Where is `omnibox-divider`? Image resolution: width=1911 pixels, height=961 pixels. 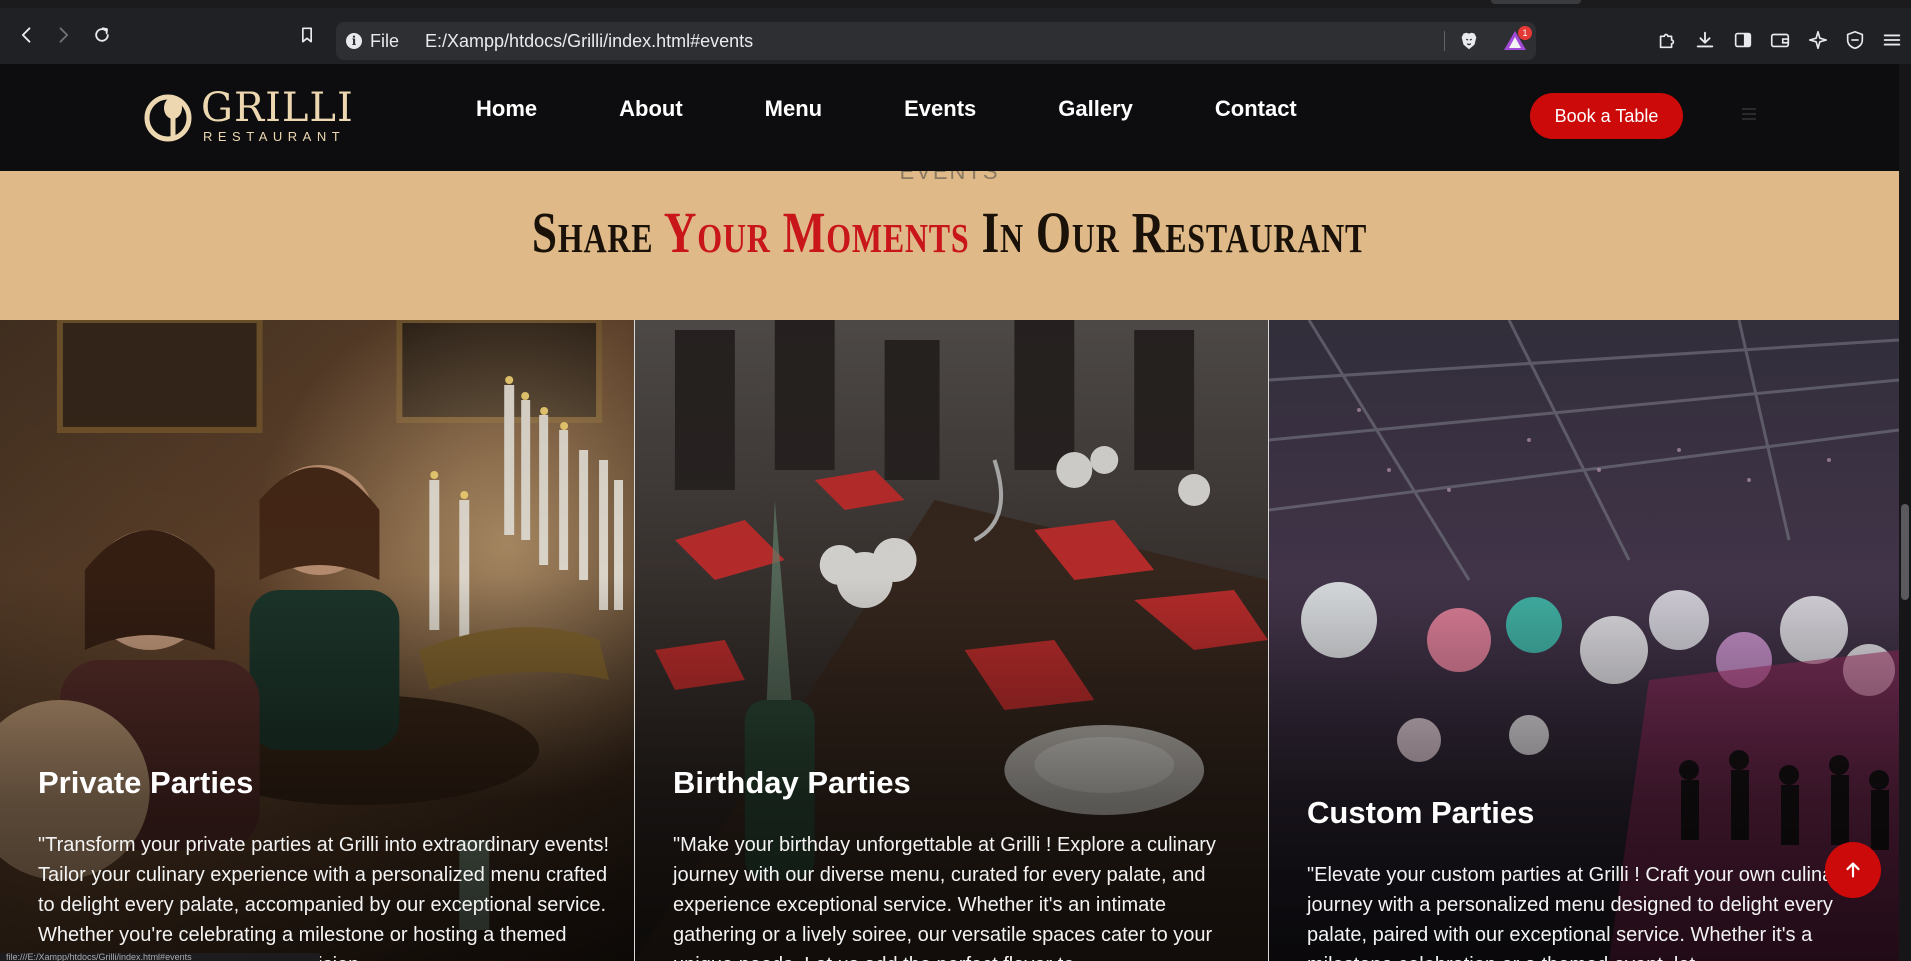
omnibox-divider is located at coordinates (1444, 41).